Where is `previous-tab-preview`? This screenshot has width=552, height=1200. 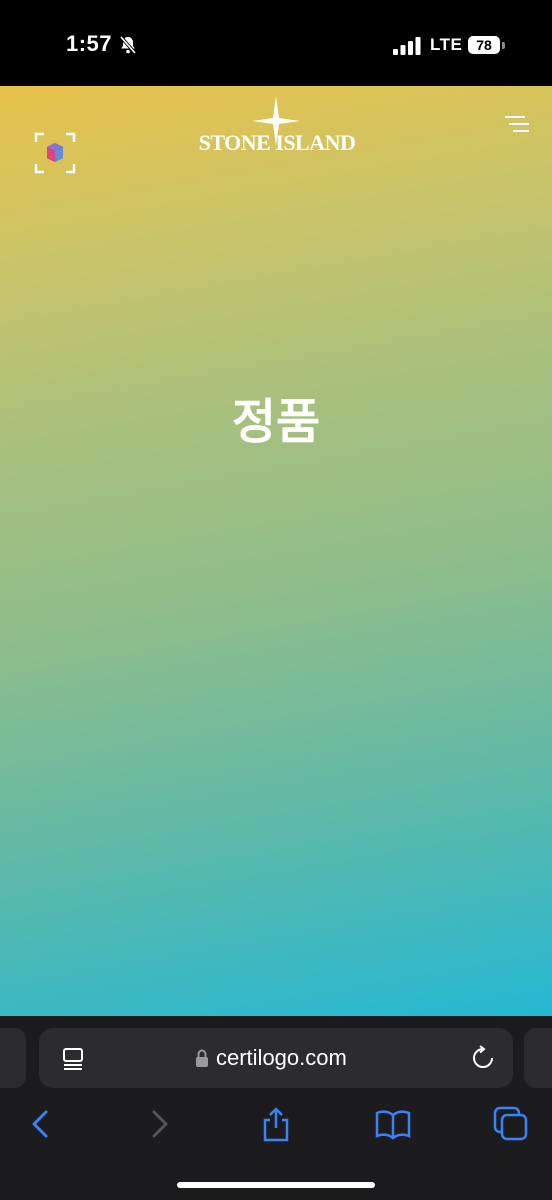
previous-tab-preview is located at coordinates (13, 1058).